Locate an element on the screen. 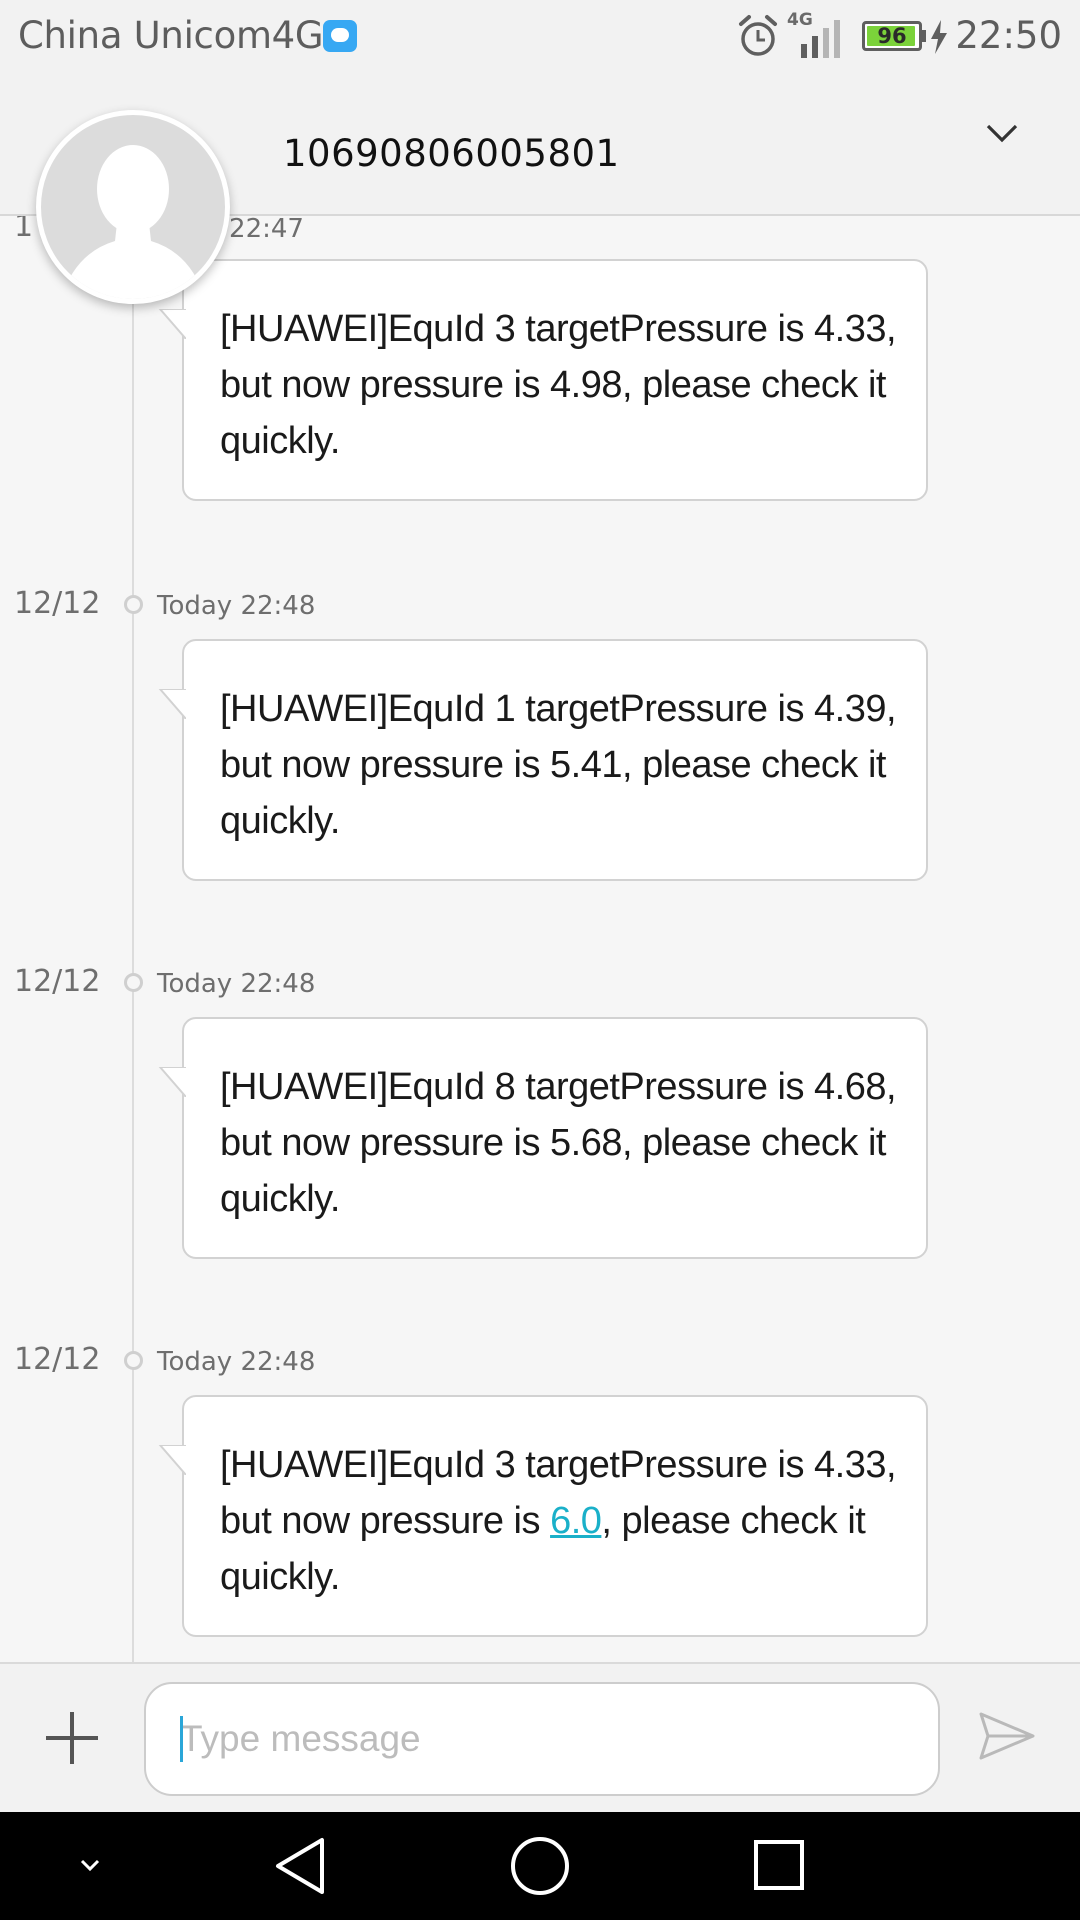 Image resolution: width=1080 pixels, height=1920 pixels. carrier-name: China Unicom4G is located at coordinates (171, 35).